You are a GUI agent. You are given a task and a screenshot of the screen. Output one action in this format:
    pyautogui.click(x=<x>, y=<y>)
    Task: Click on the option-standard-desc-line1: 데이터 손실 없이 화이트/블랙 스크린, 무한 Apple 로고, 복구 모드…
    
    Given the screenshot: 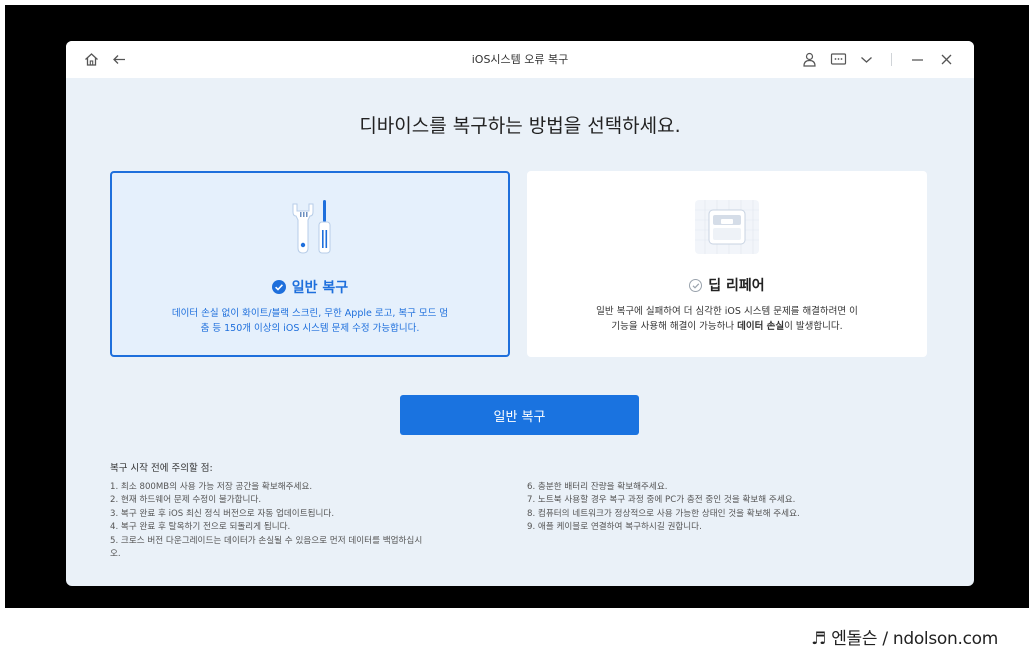 What is the action you would take?
    pyautogui.click(x=310, y=313)
    